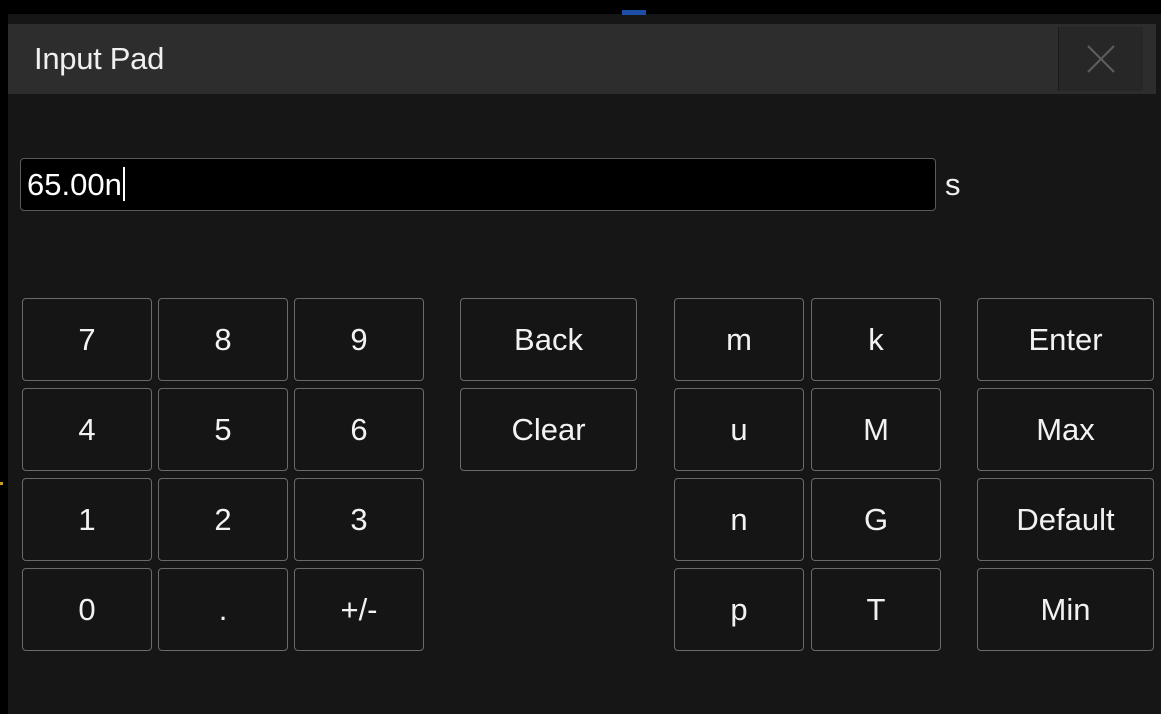 The image size is (1161, 714). Describe the element at coordinates (99, 58) in the screenshot. I see `dialog-title: Input Pad` at that location.